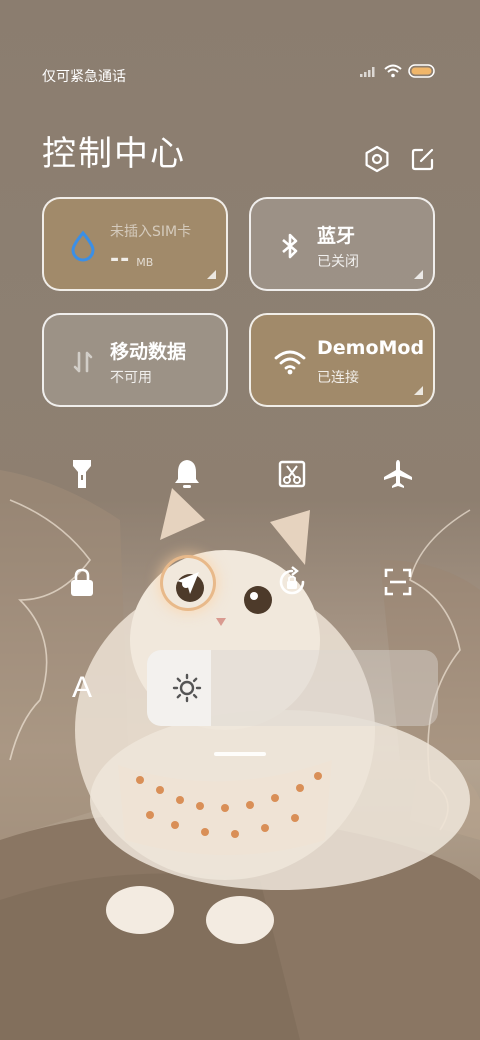 The width and height of the screenshot is (480, 1040). I want to click on lock-screen-button, so click(82, 582).